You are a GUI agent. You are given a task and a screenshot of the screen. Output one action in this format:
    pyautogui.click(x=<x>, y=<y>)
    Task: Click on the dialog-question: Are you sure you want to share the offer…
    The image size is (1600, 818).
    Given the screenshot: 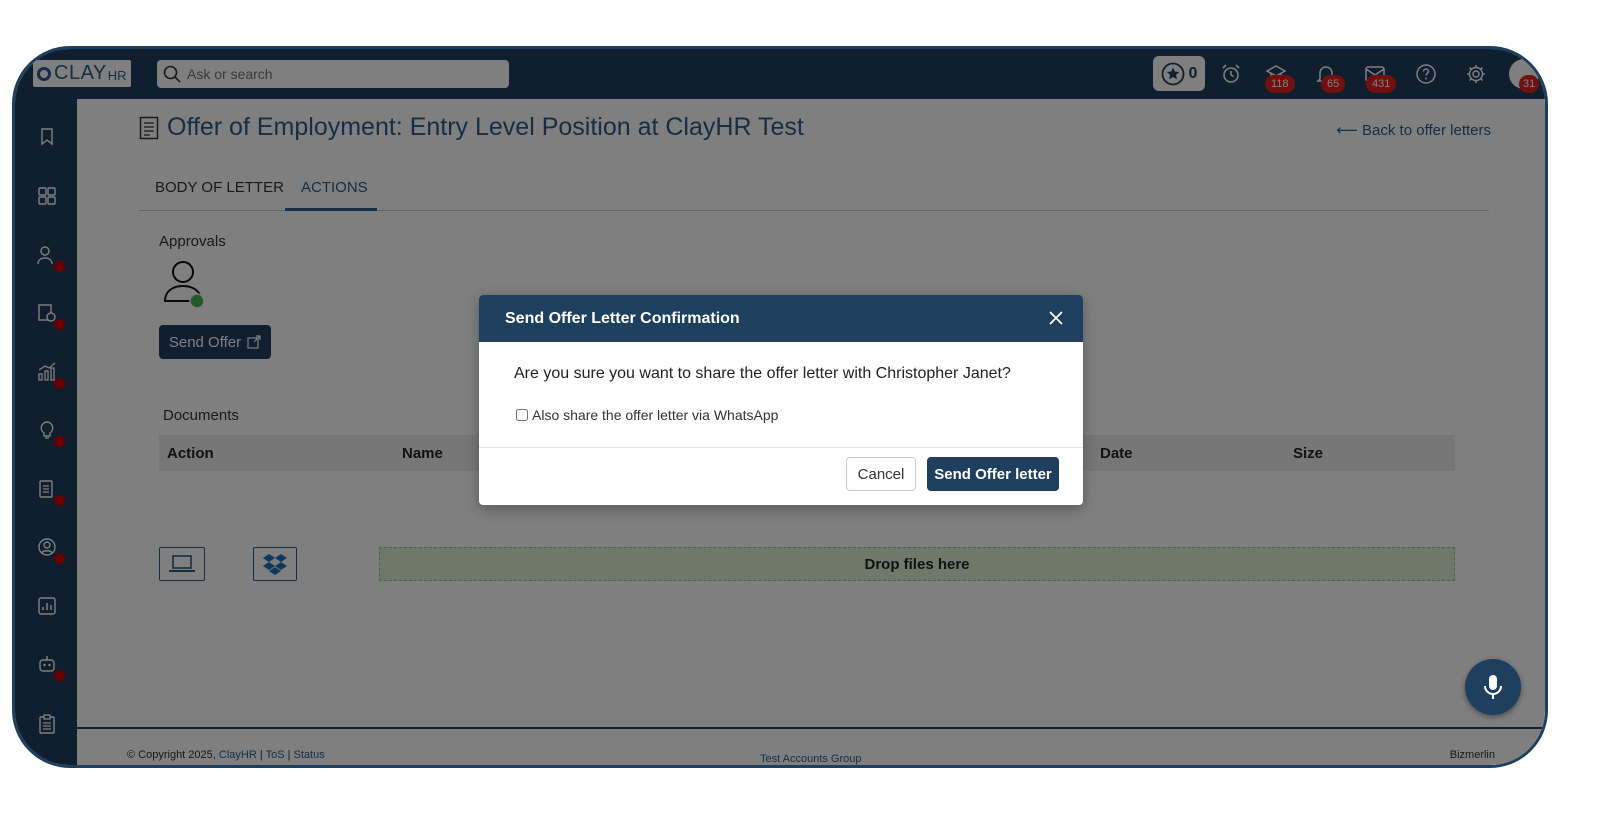 What is the action you would take?
    pyautogui.click(x=762, y=373)
    